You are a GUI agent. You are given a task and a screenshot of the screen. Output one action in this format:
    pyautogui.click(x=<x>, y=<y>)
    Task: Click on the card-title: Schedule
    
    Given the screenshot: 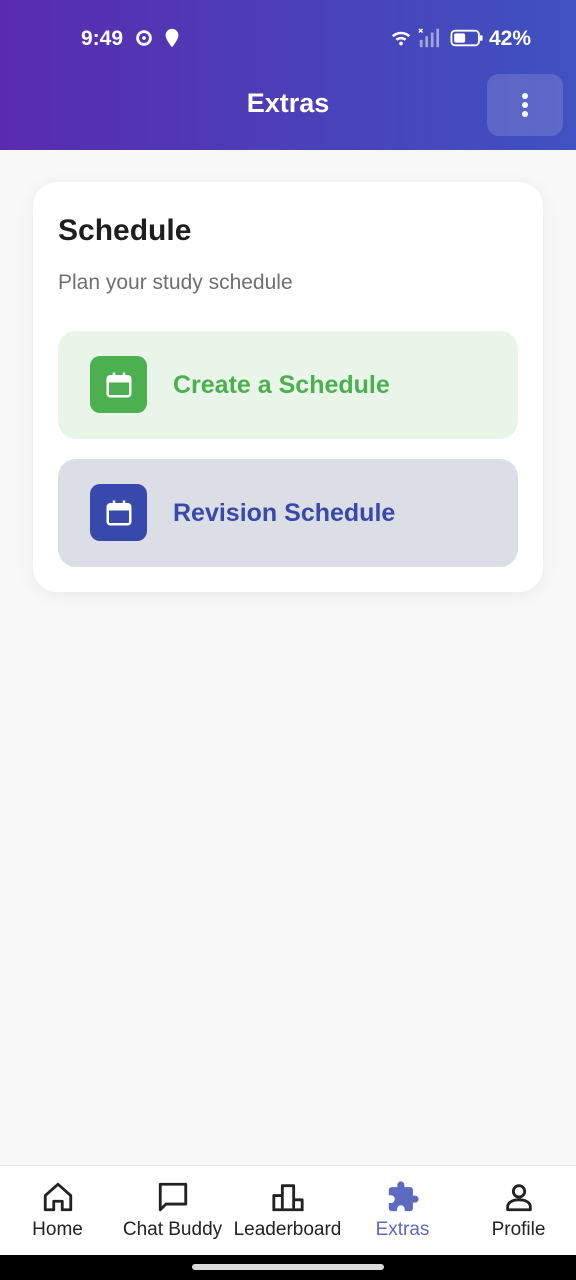 What is the action you would take?
    pyautogui.click(x=125, y=230)
    